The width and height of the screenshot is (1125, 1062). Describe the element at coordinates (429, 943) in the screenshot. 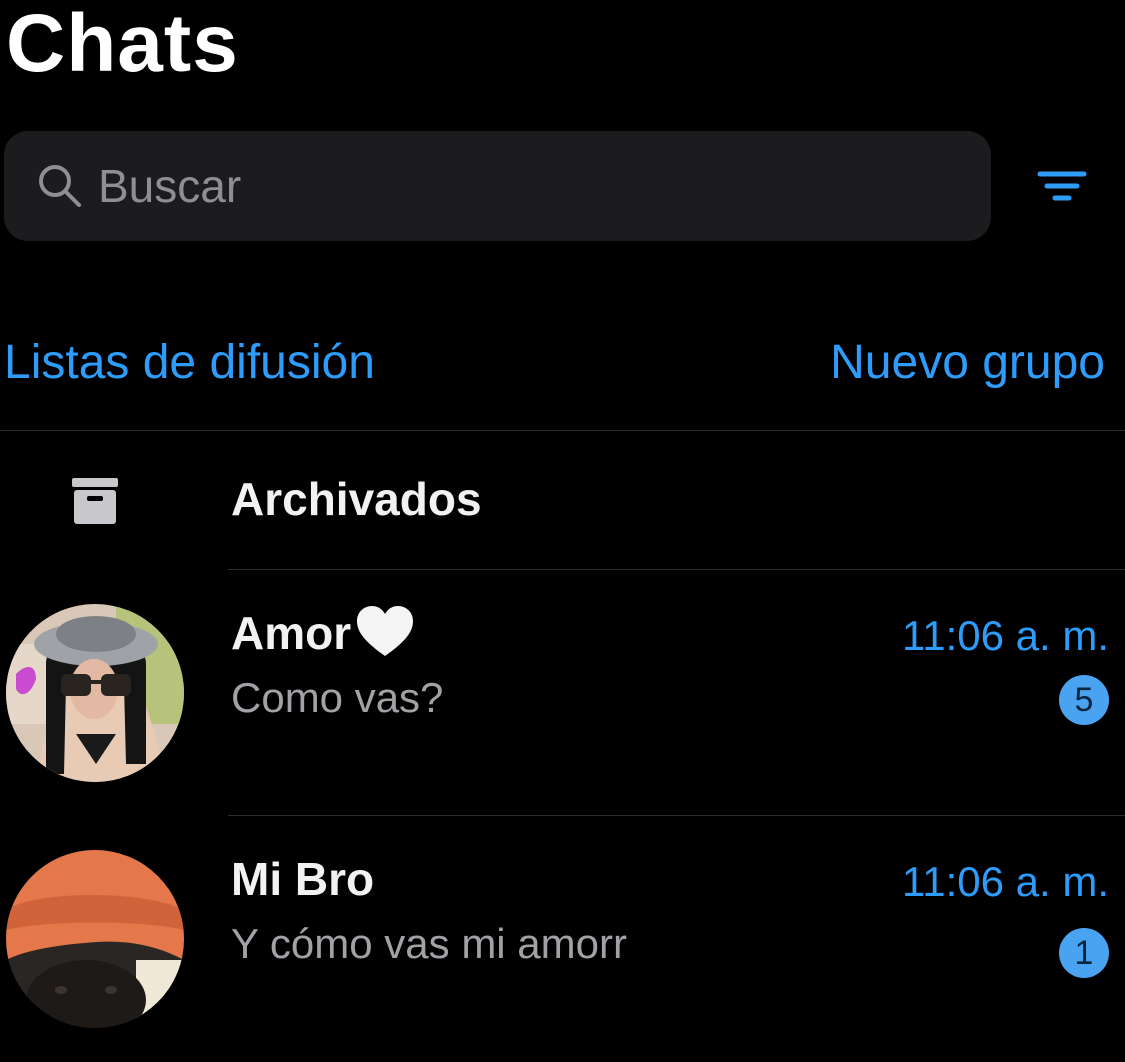

I see `chat-last-message: Y cómo vas mi amorr` at that location.